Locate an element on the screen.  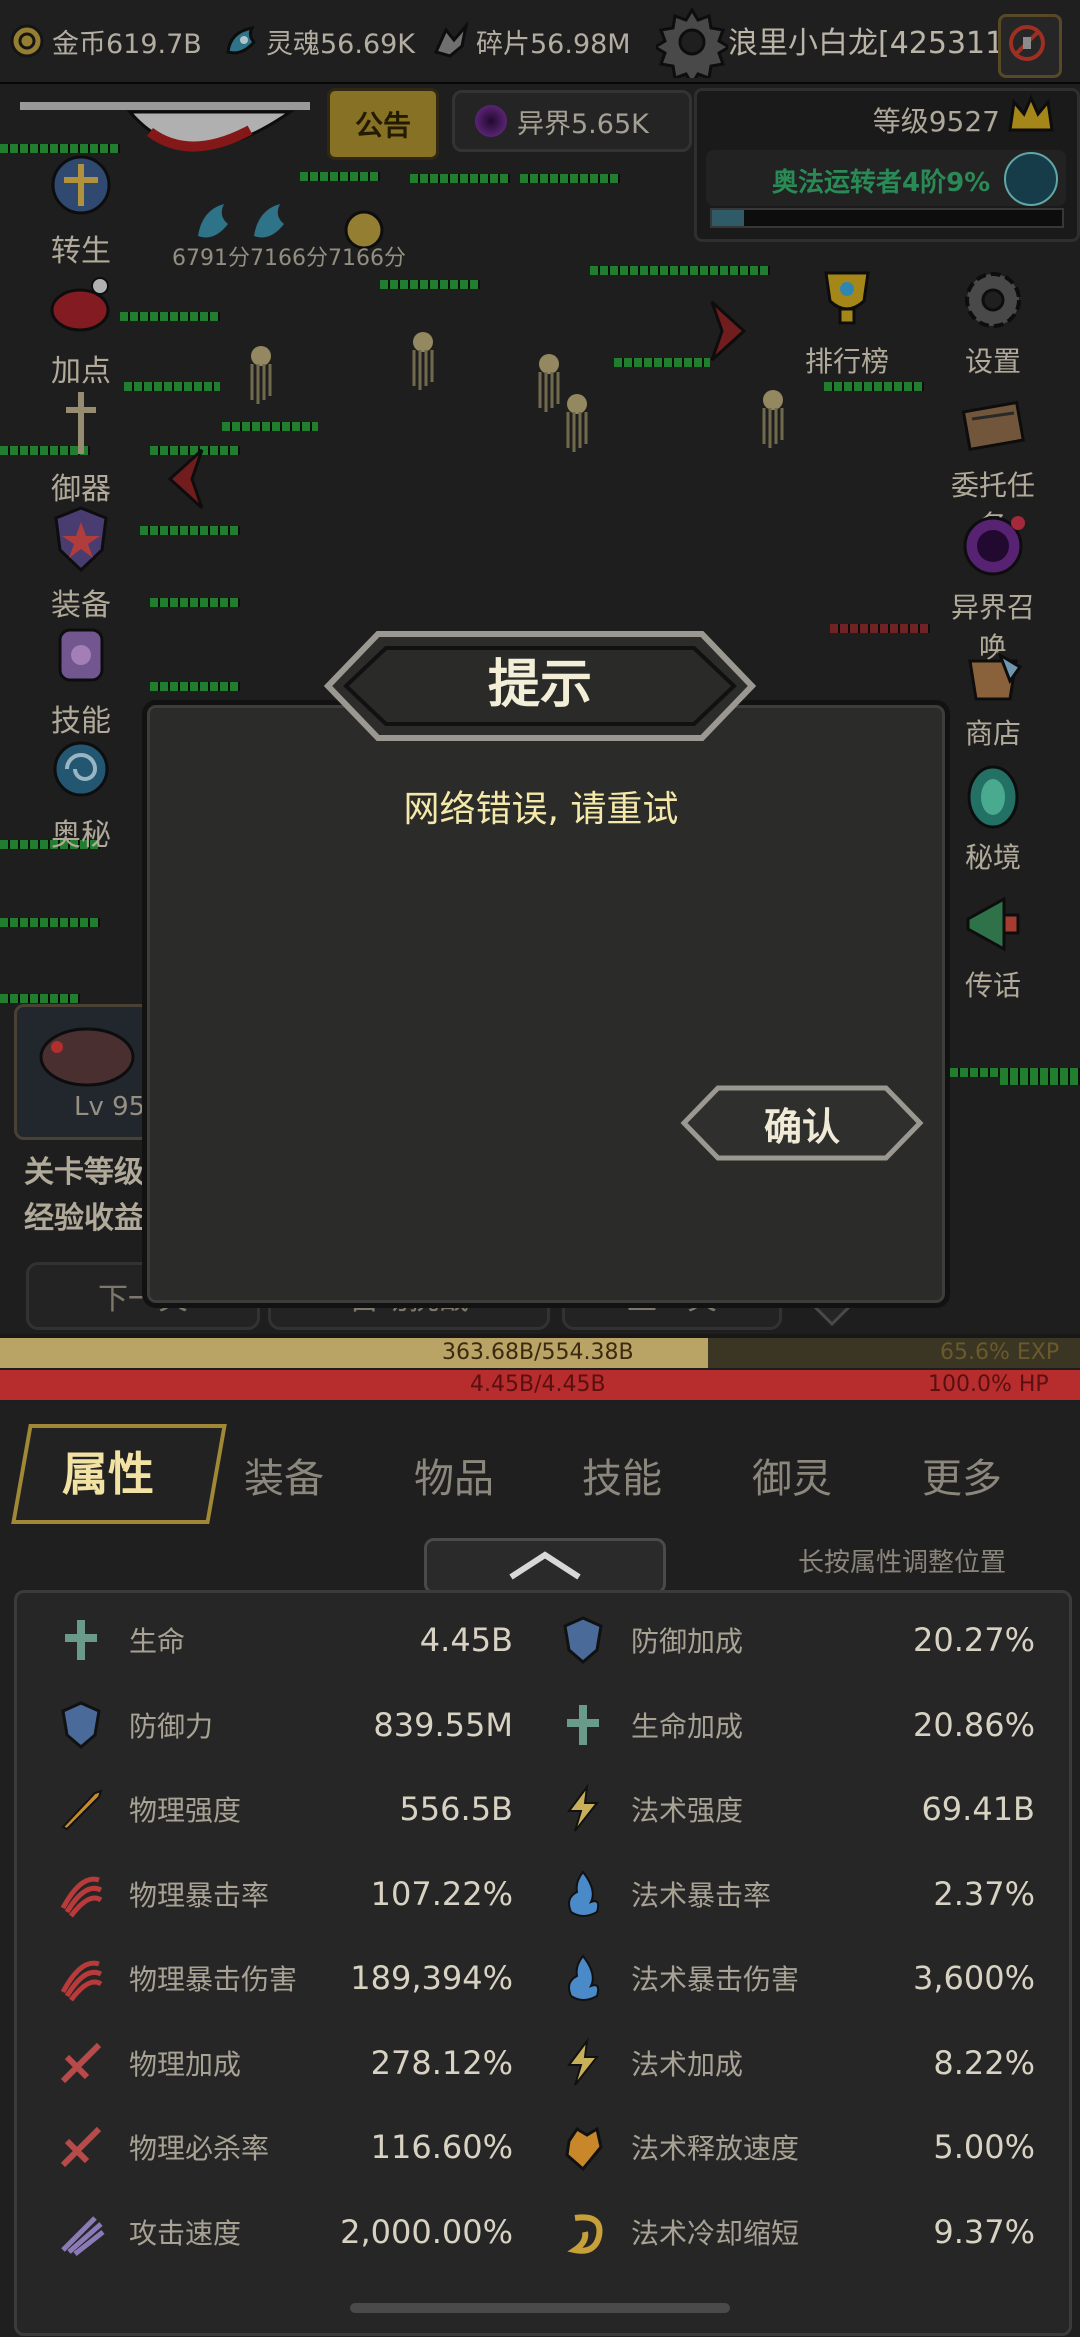
stat-label: 法术加成 is located at coordinates (687, 2064).